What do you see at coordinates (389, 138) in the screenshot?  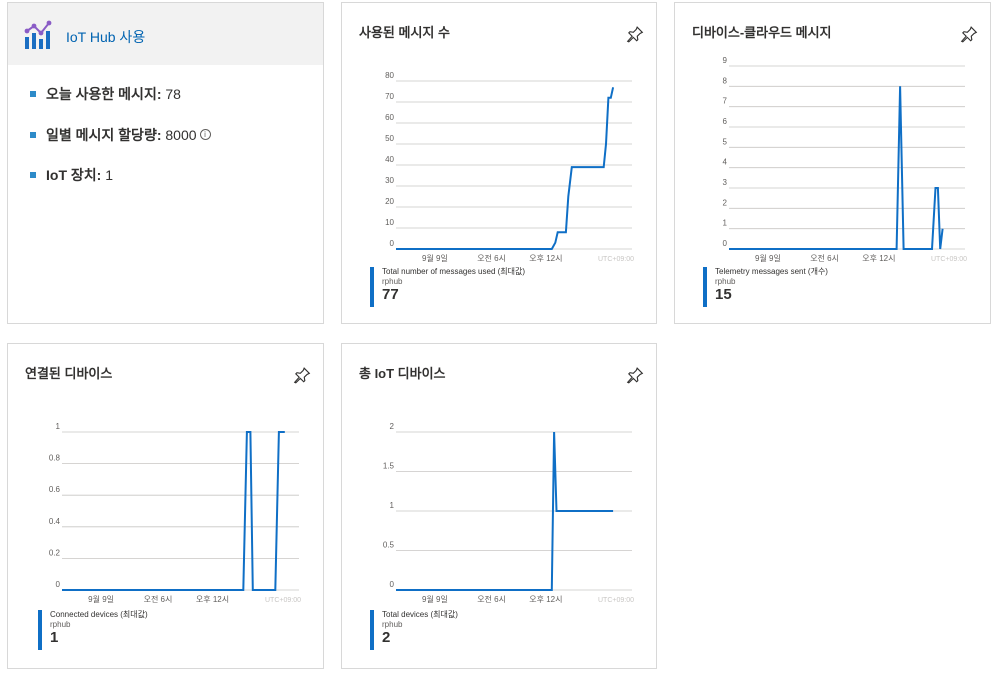 I see `y-tick-label: 50` at bounding box center [389, 138].